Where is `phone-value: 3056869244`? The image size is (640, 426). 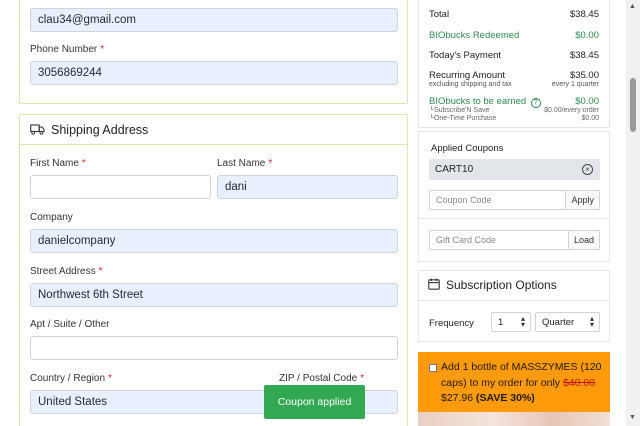 phone-value: 3056869244 is located at coordinates (70, 73).